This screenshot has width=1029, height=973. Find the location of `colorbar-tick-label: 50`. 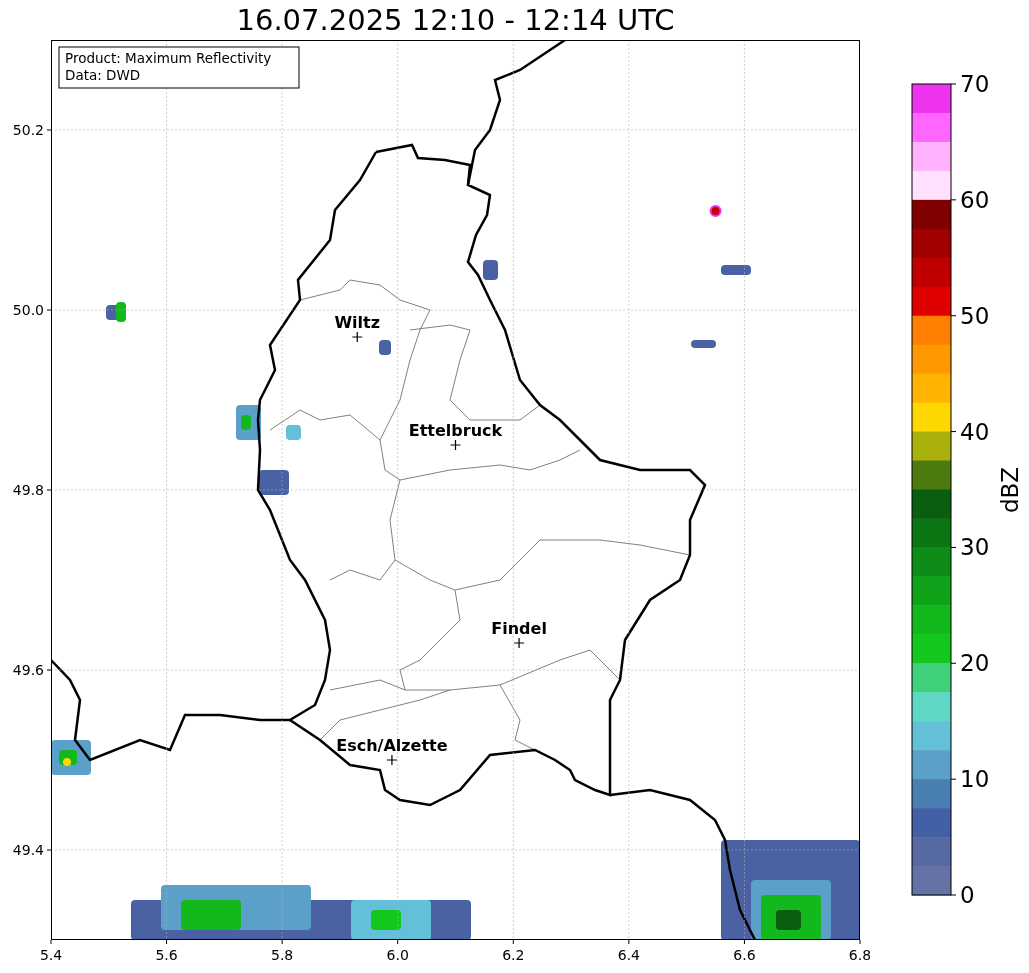

colorbar-tick-label: 50 is located at coordinates (975, 315).